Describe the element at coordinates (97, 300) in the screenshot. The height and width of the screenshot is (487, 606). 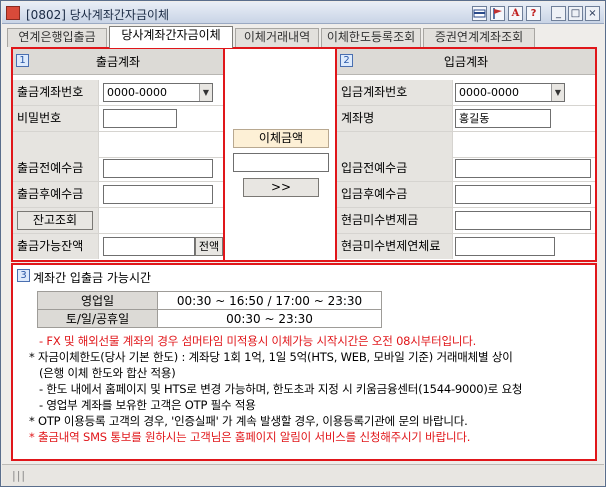
I see `hours-label: 영업일` at that location.